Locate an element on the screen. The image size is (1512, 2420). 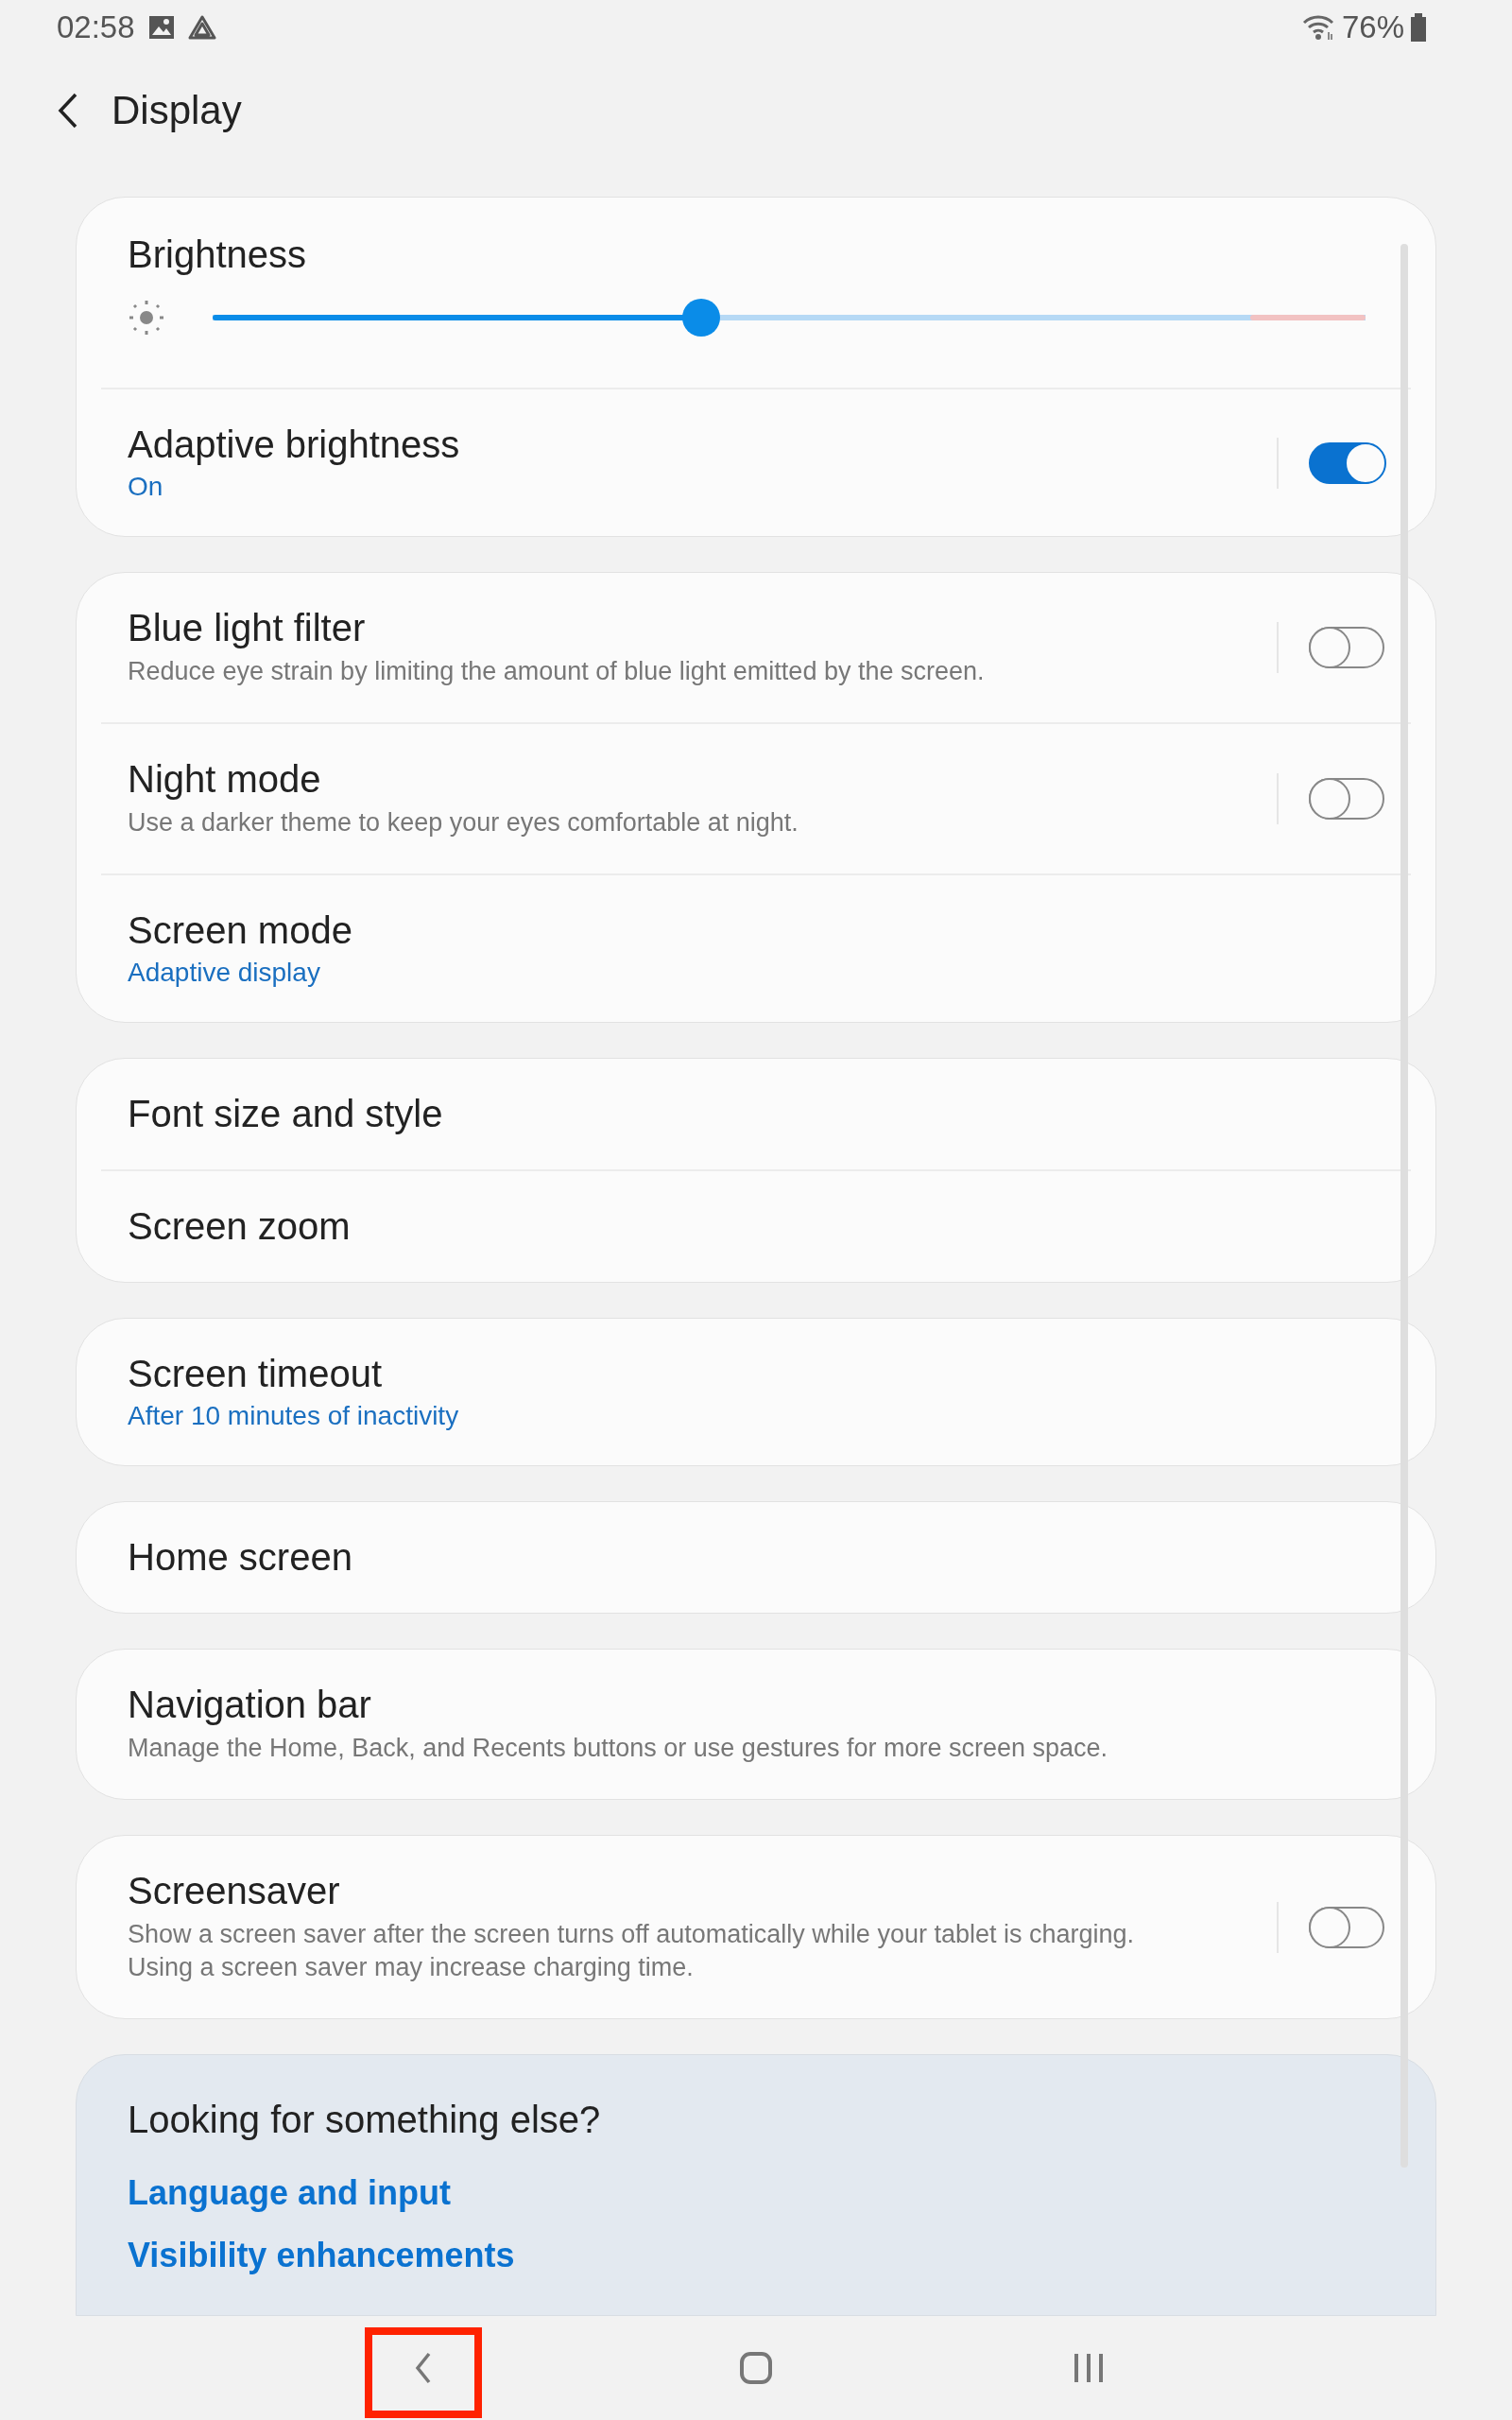
setting-row: Screensaver Show a screen saver after the screen turns off automatically while your tablet is charging. Using a screen saver may increase charging time. is located at coordinates (756, 1928).